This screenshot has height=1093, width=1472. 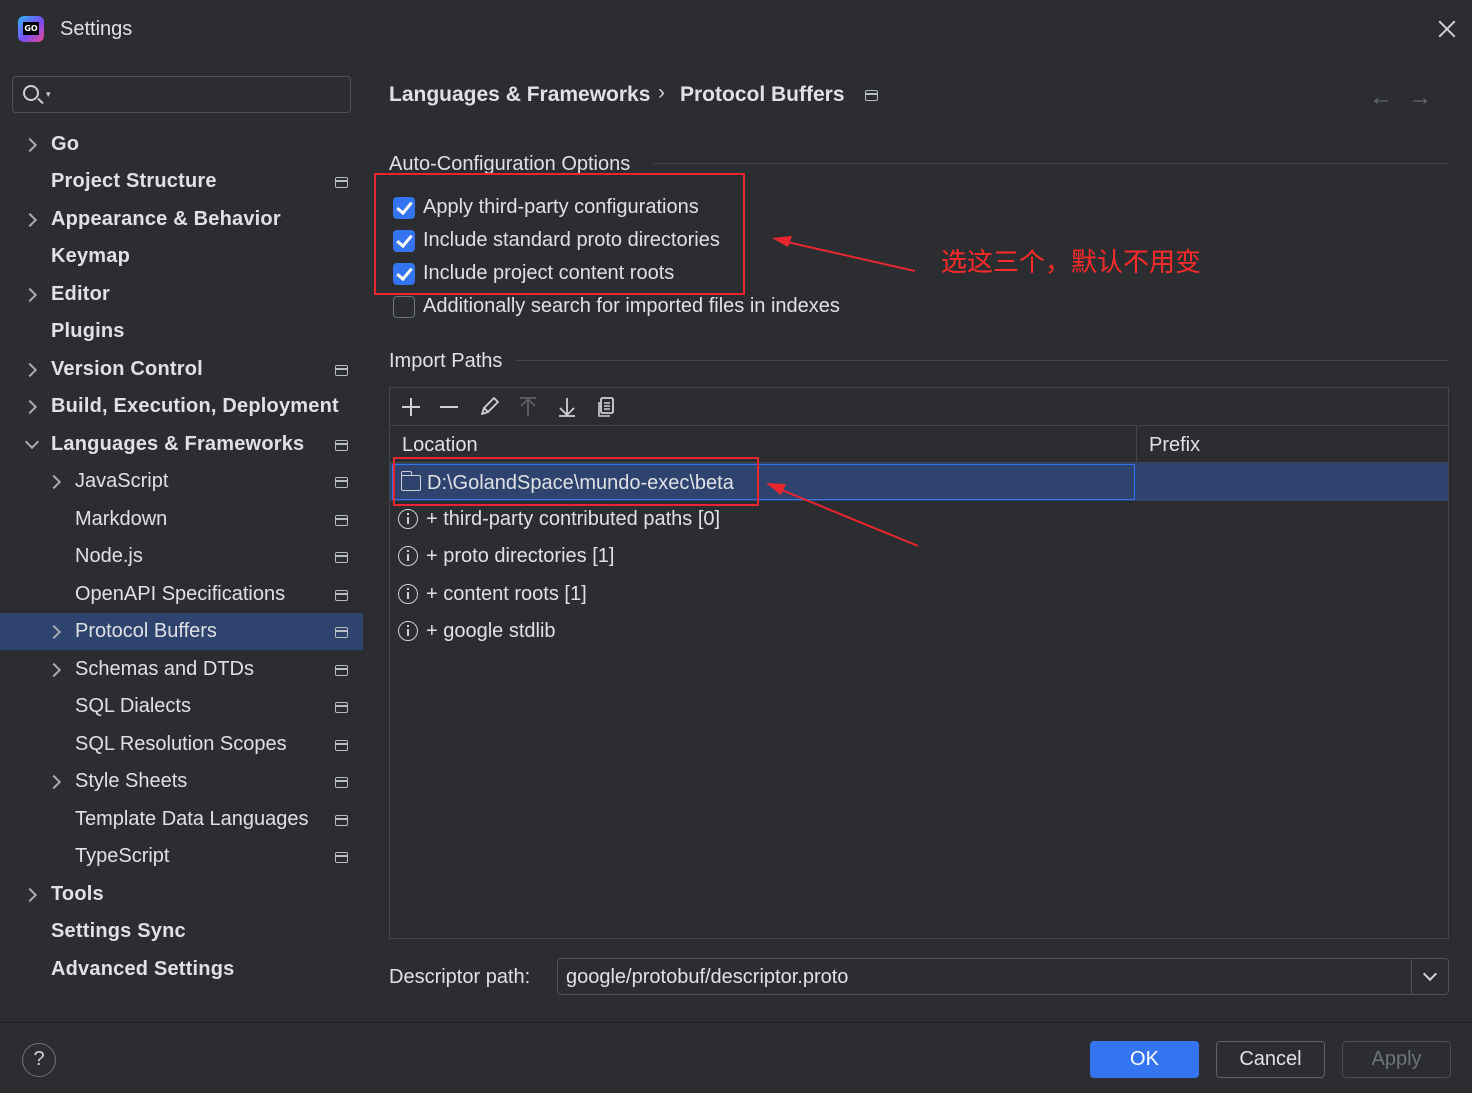 What do you see at coordinates (1175, 445) in the screenshot?
I see `column-header-label: Prefix` at bounding box center [1175, 445].